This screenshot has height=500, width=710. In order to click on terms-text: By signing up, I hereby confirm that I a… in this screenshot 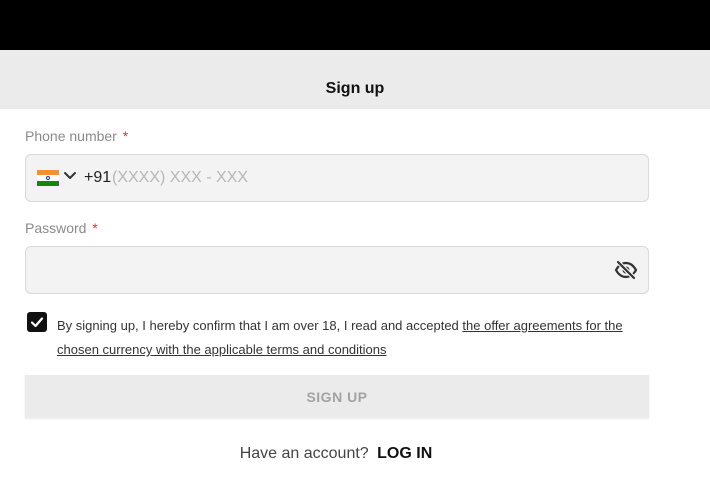, I will do `click(357, 338)`.